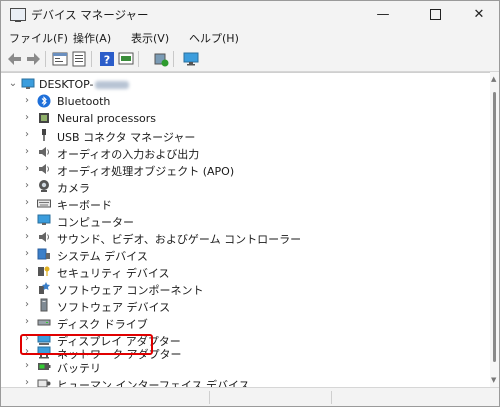  What do you see at coordinates (245, 152) in the screenshot?
I see `tree-item: › オーディオの入力および出力` at bounding box center [245, 152].